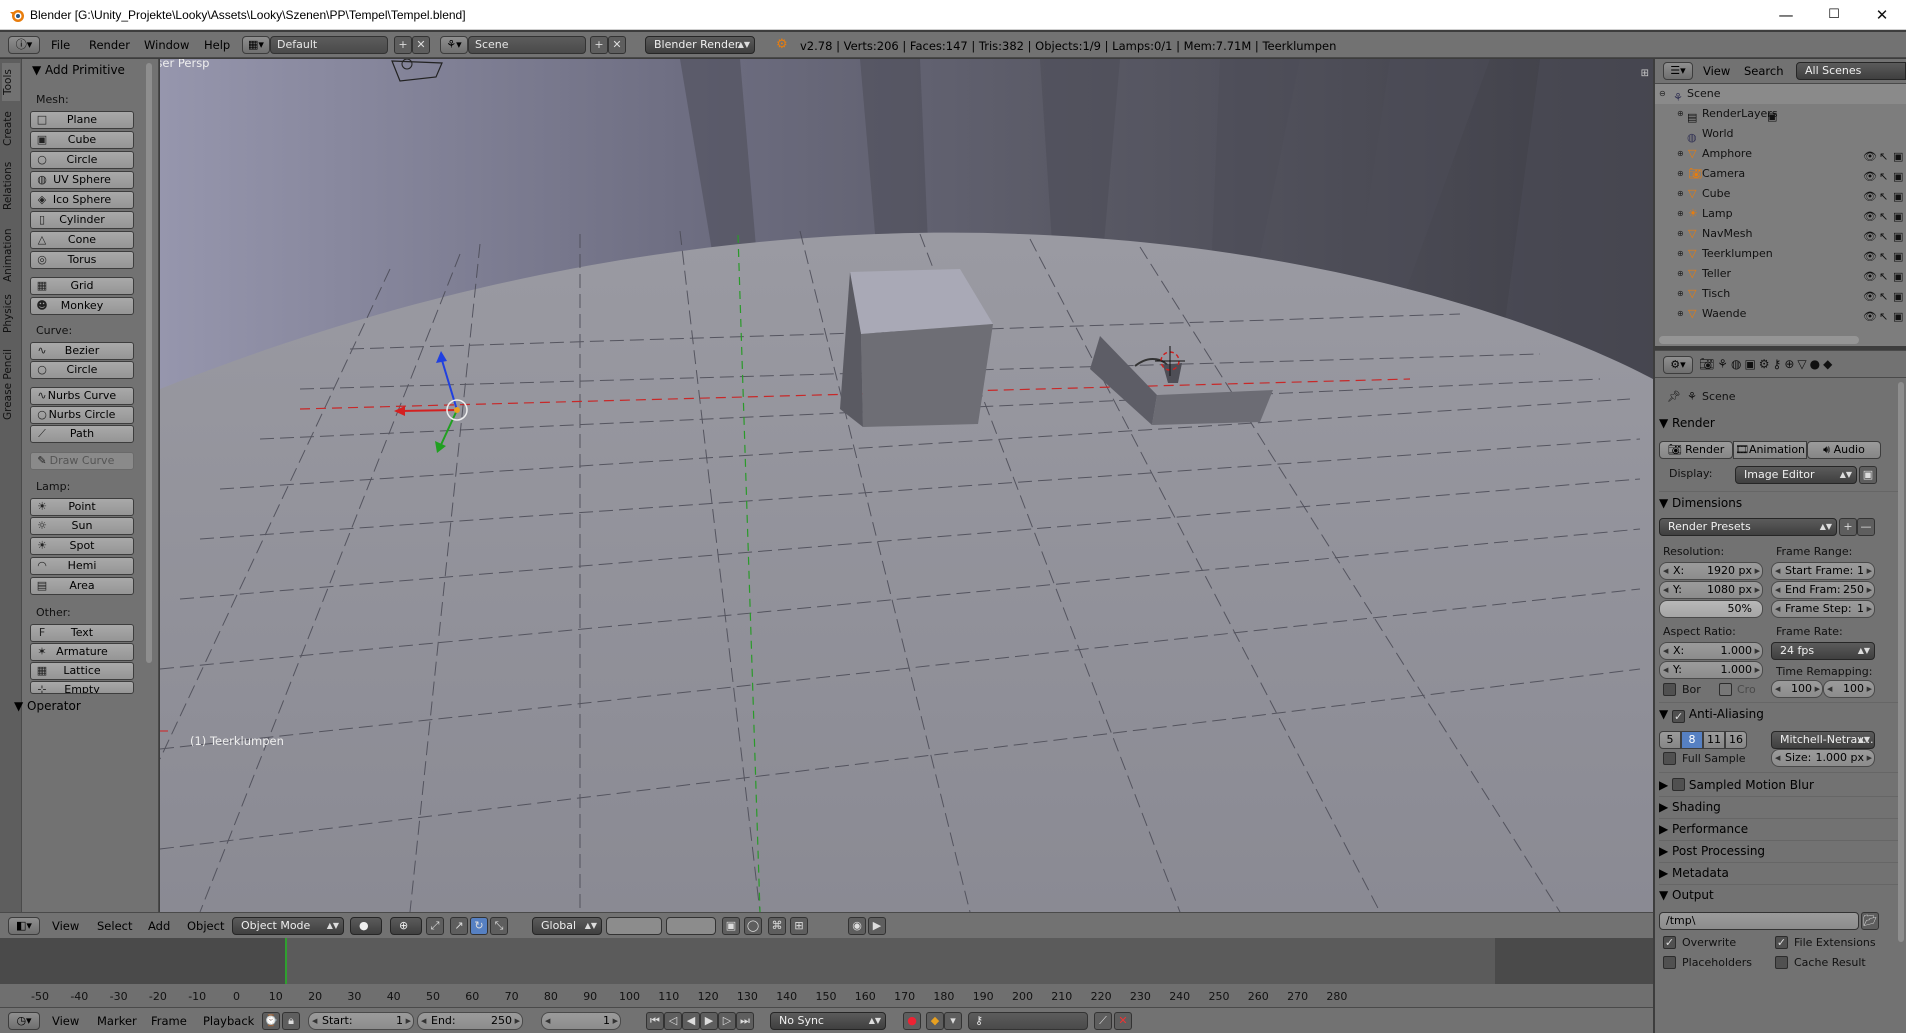 The width and height of the screenshot is (1906, 1033). What do you see at coordinates (82, 370) in the screenshot?
I see `add-curve-circle-button: ○ Circle` at bounding box center [82, 370].